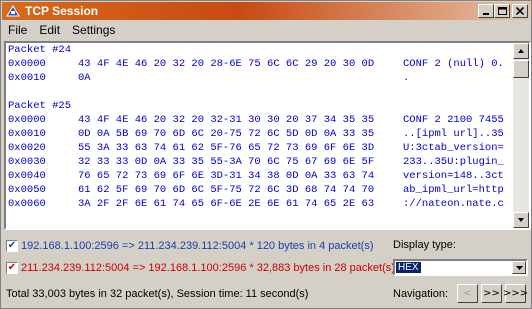 The height and width of the screenshot is (309, 532). I want to click on hex-row: 0x0010 0A., so click(260, 78).